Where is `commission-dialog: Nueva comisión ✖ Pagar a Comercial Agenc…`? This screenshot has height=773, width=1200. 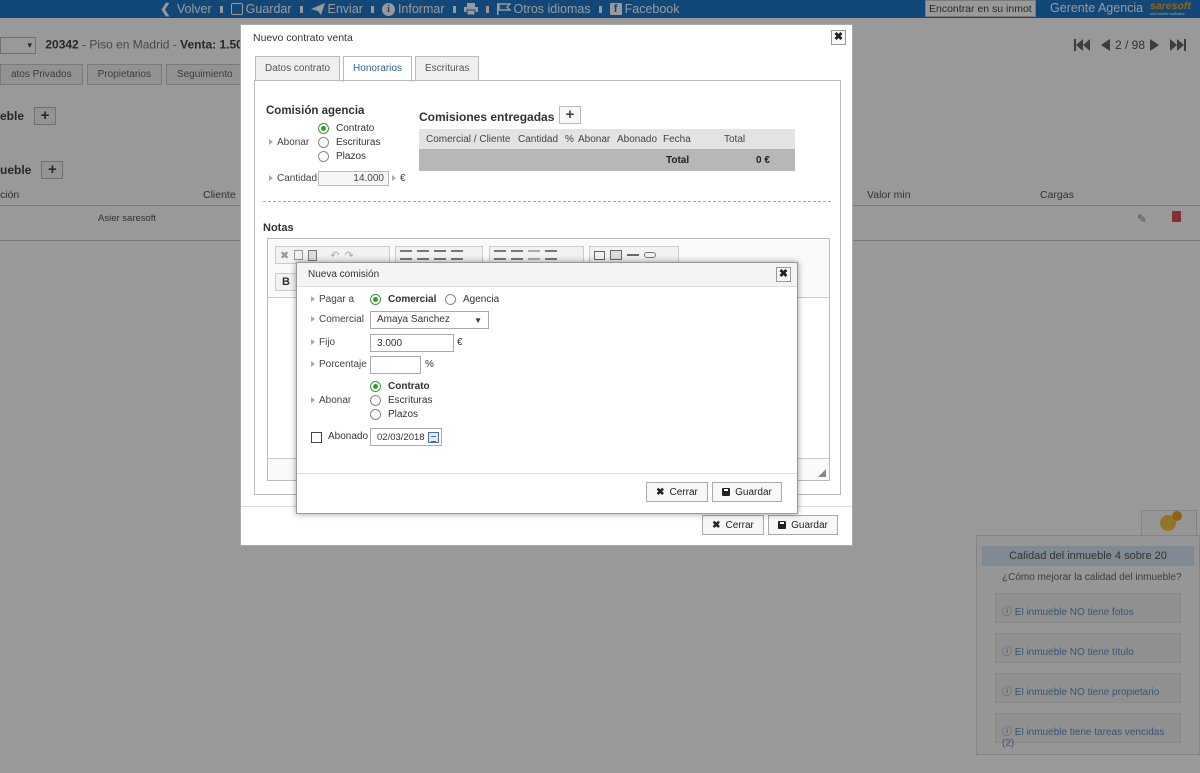 commission-dialog: Nueva comisión ✖ Pagar a Comercial Agenc… is located at coordinates (547, 388).